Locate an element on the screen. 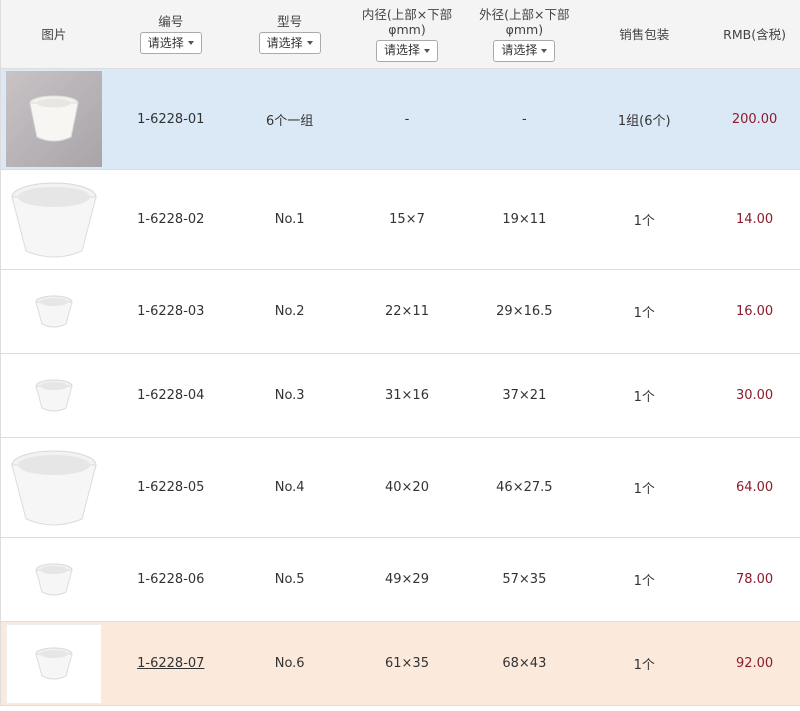 The width and height of the screenshot is (800, 711). row-package: 1组(6个) is located at coordinates (644, 121).